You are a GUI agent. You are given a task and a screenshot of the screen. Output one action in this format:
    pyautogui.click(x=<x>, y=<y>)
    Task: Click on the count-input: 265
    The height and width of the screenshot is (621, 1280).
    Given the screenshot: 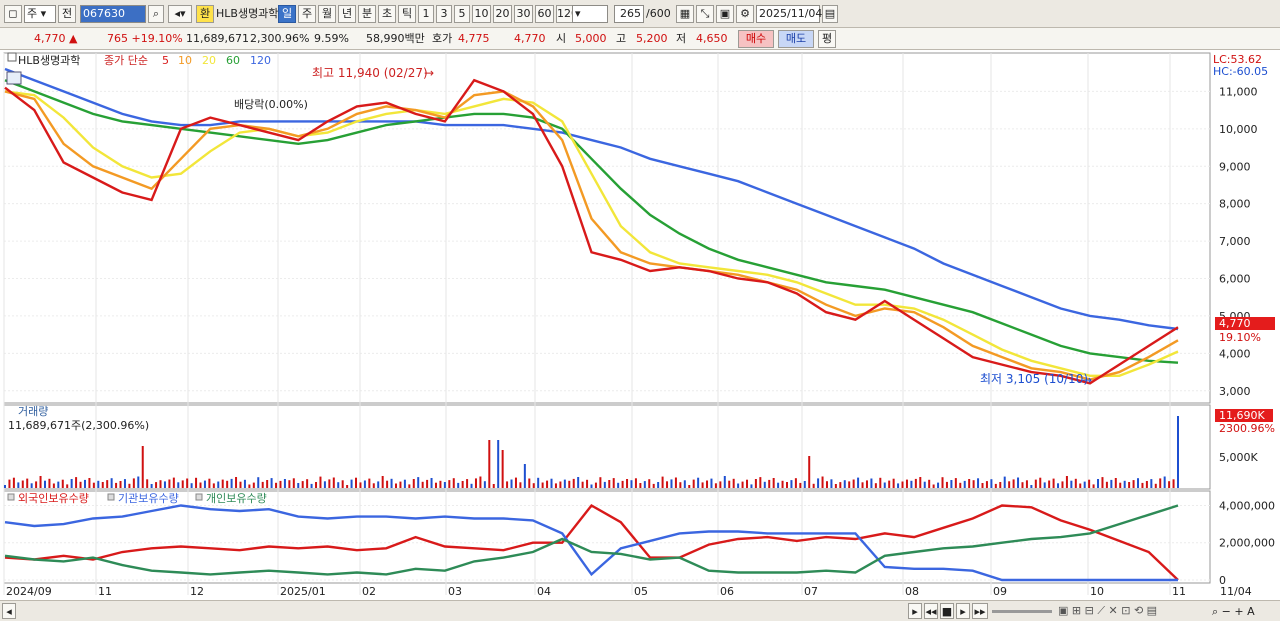 What is the action you would take?
    pyautogui.click(x=629, y=14)
    